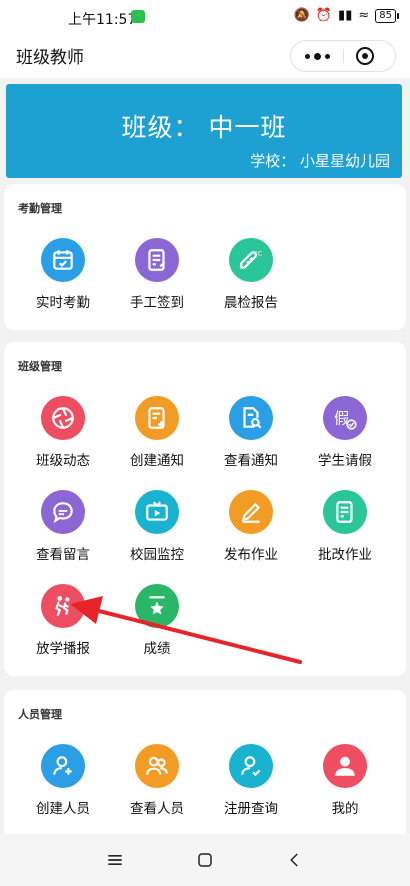  I want to click on user-add-icon, so click(63, 766).